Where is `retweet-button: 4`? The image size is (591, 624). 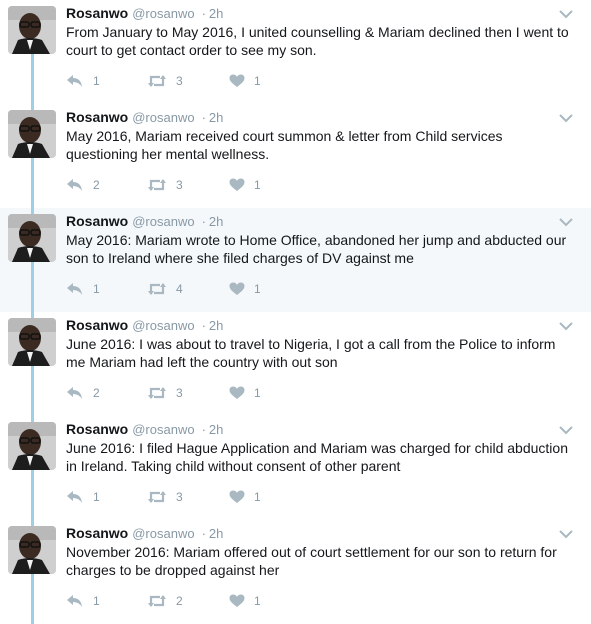 retweet-button: 4 is located at coordinates (165, 289).